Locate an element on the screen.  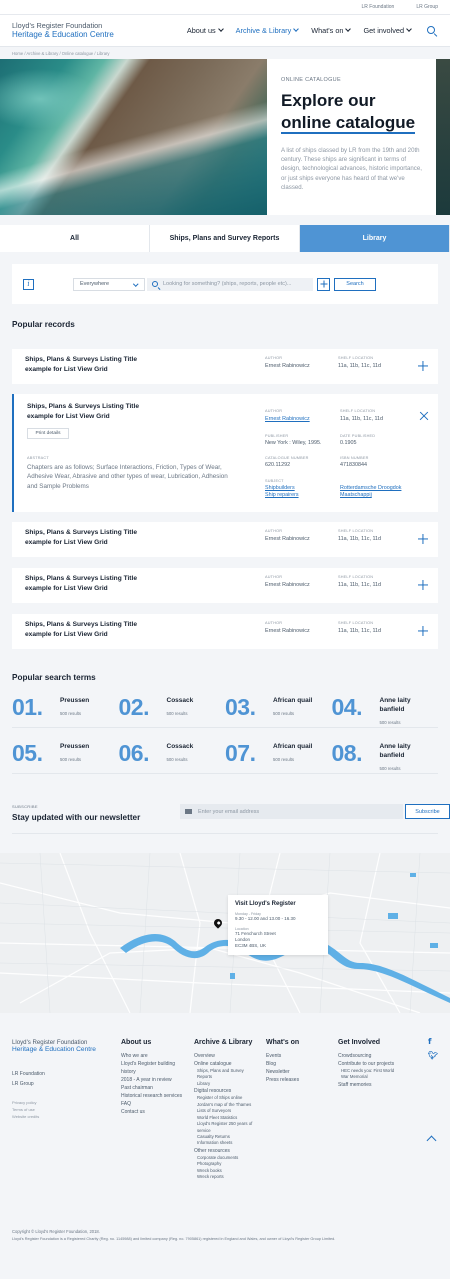
terms-link: Terms of use is located at coordinates (23, 1109).